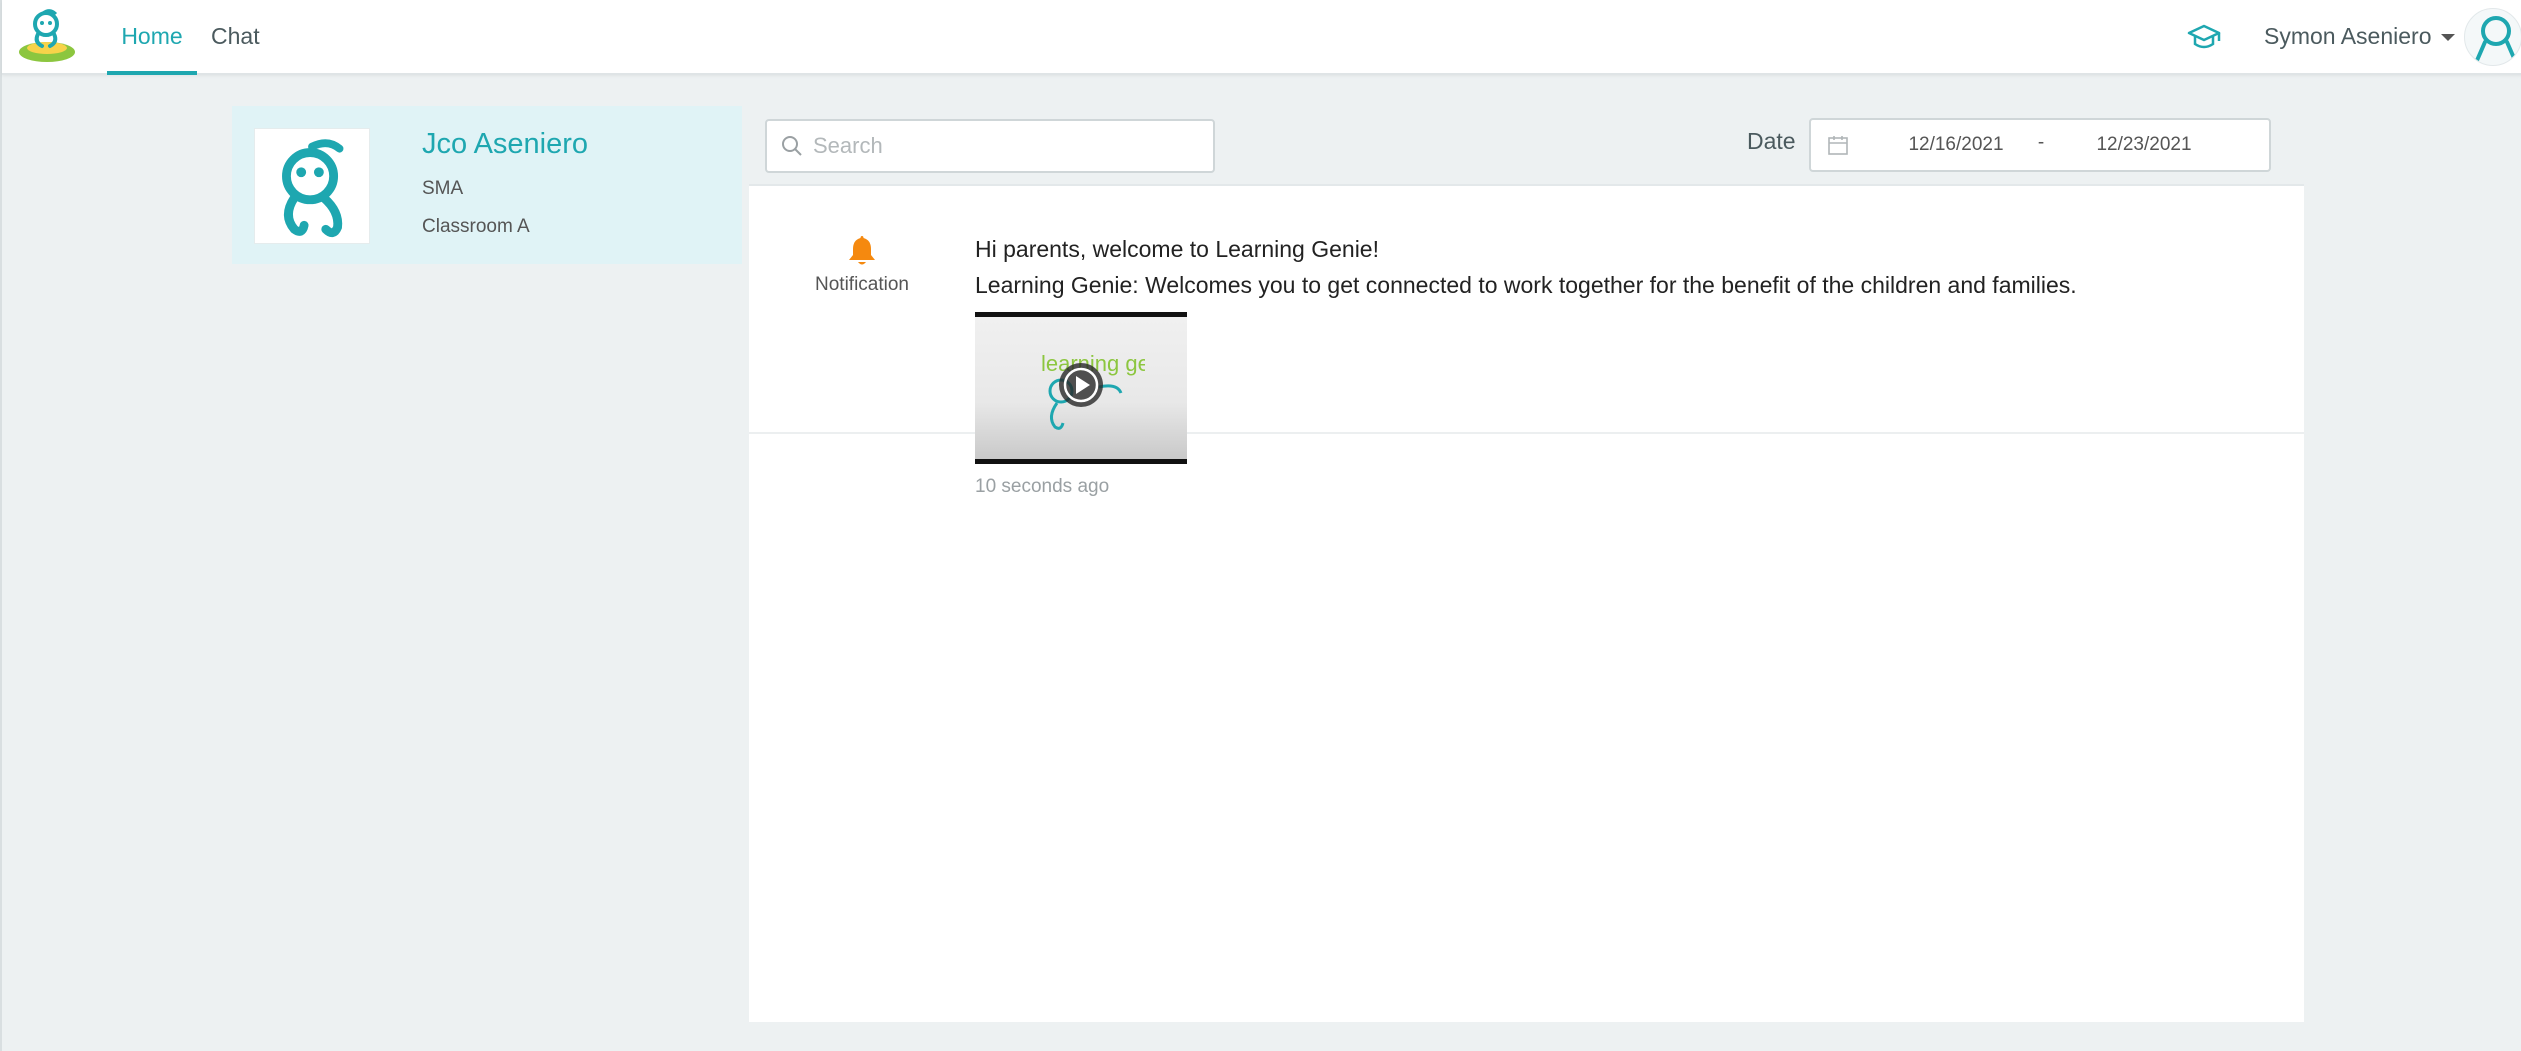  Describe the element at coordinates (862, 284) in the screenshot. I see `feed-type-label: Notification` at that location.